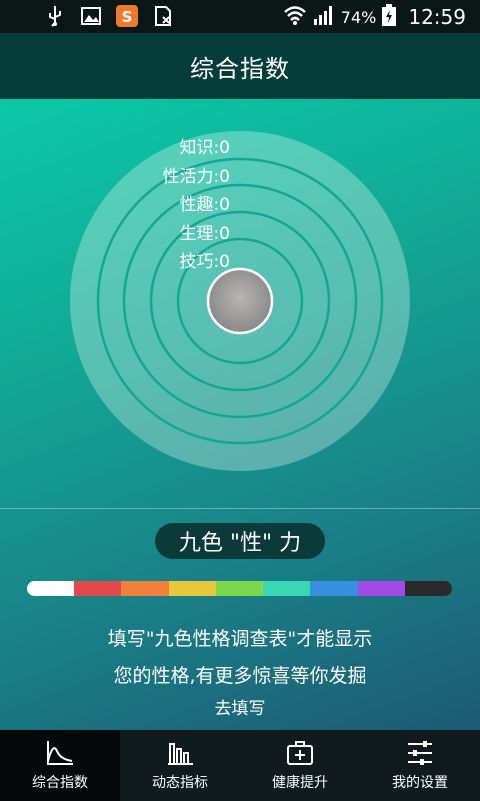 The height and width of the screenshot is (801, 480). Describe the element at coordinates (180, 783) in the screenshot. I see `nav-label: 动态指标` at that location.